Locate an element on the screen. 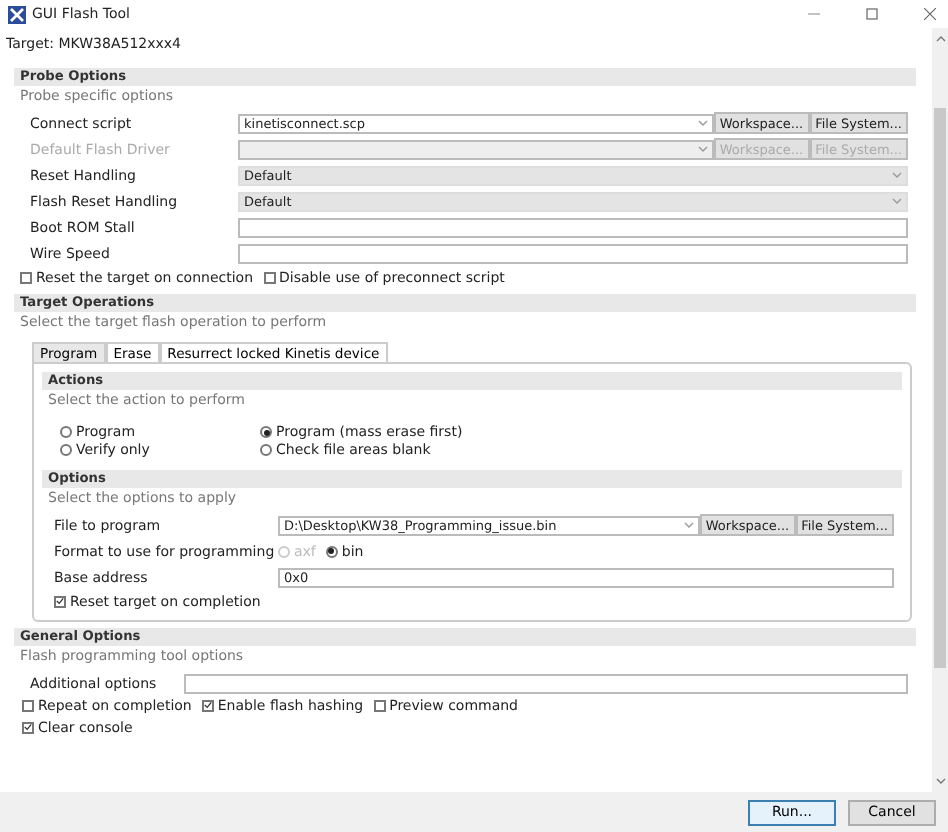 This screenshot has height=832, width=948. maximize-icon is located at coordinates (872, 14).